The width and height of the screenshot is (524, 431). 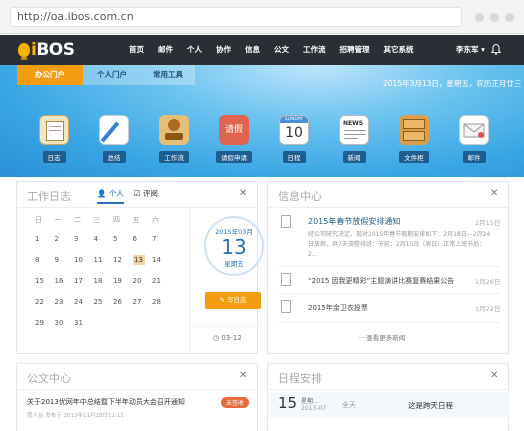 What do you see at coordinates (227, 338) in the screenshot?
I see `last-log-date: ◷ 03-12` at bounding box center [227, 338].